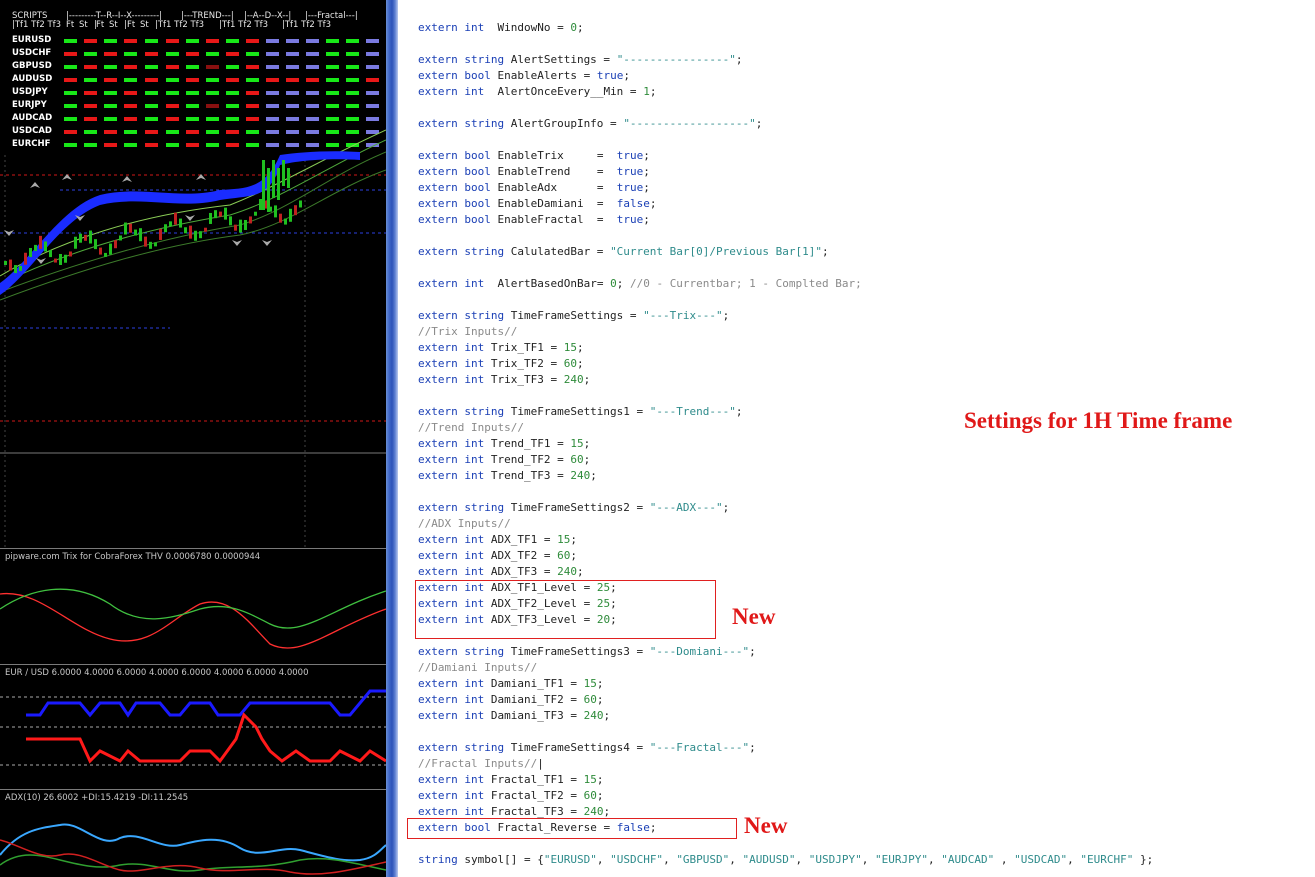  Describe the element at coordinates (534, 172) in the screenshot. I see `code-line: extern bool EnableTrend = true;` at that location.